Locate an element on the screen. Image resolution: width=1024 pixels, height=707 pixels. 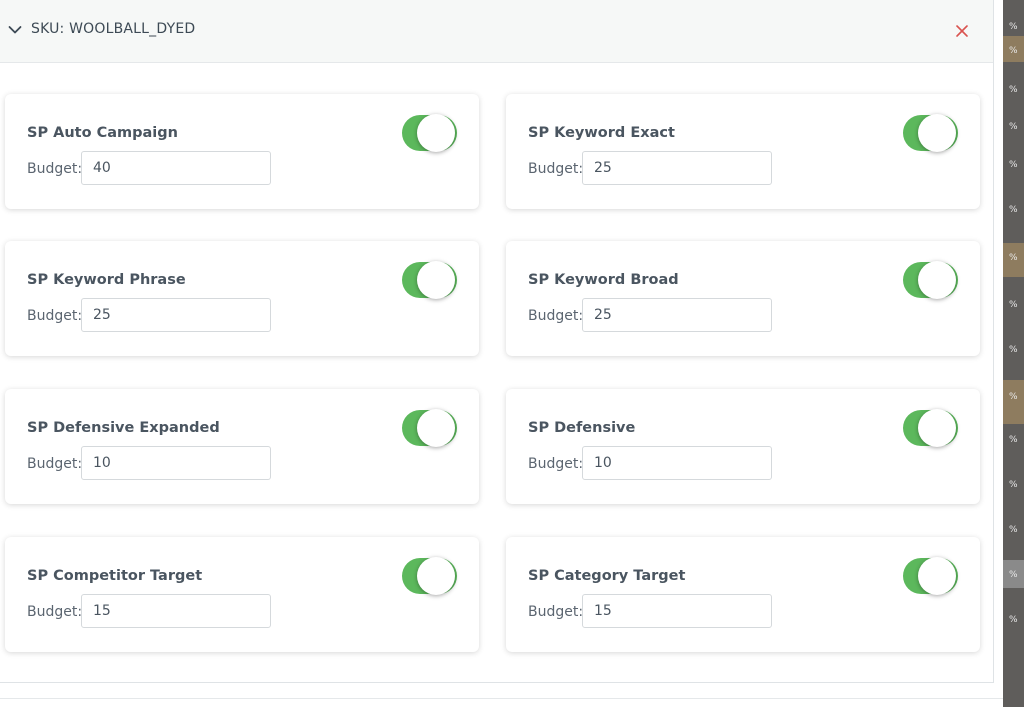
campaign-card-sp-defensive: SP Defensive Budget: is located at coordinates (743, 446).